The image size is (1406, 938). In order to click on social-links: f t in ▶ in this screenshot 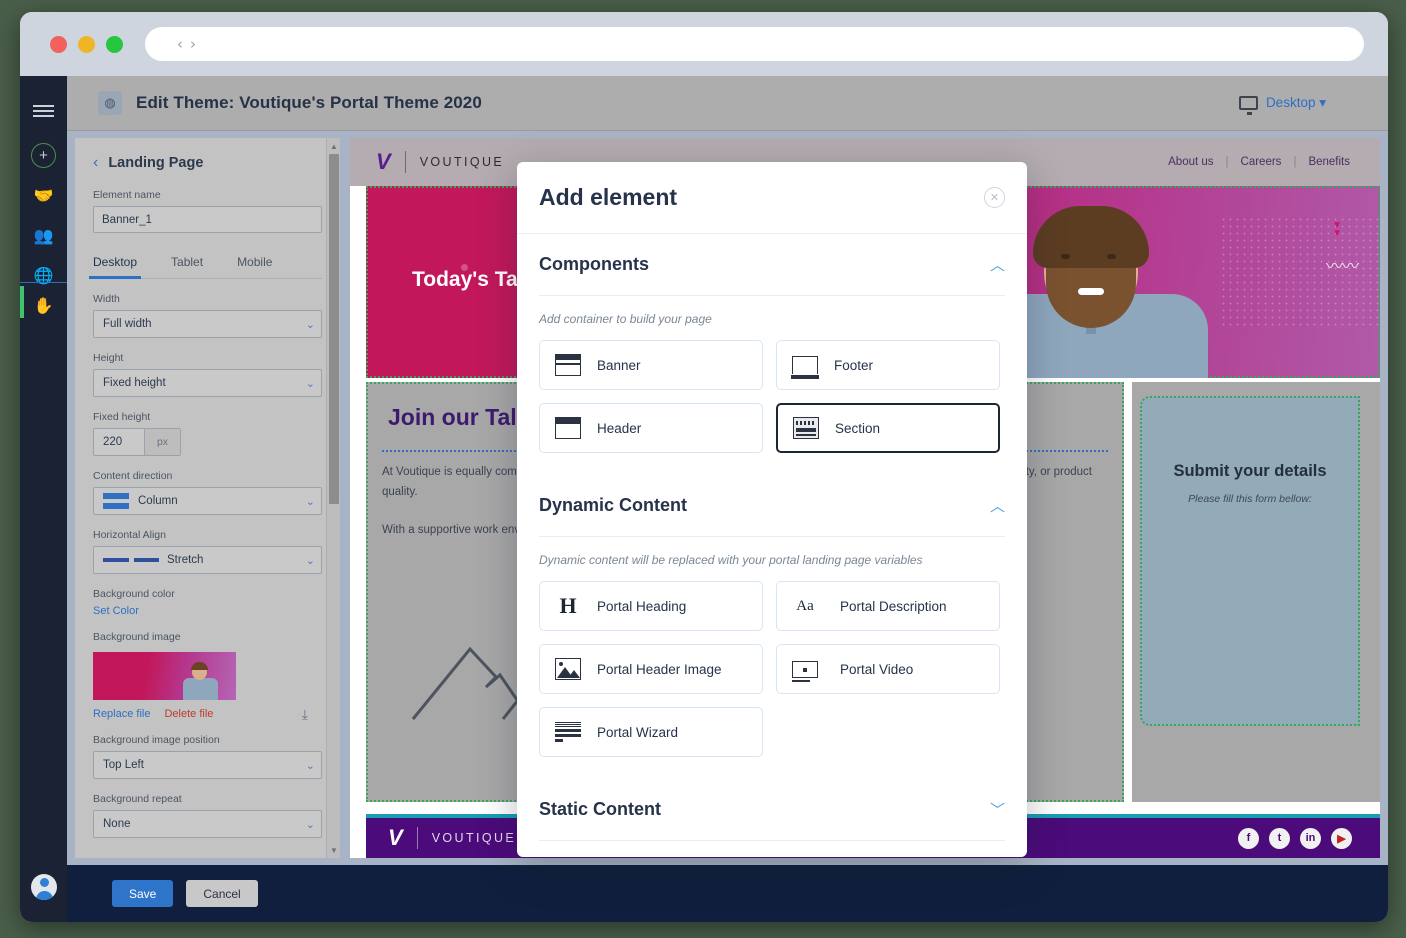, I will do `click(1295, 838)`.